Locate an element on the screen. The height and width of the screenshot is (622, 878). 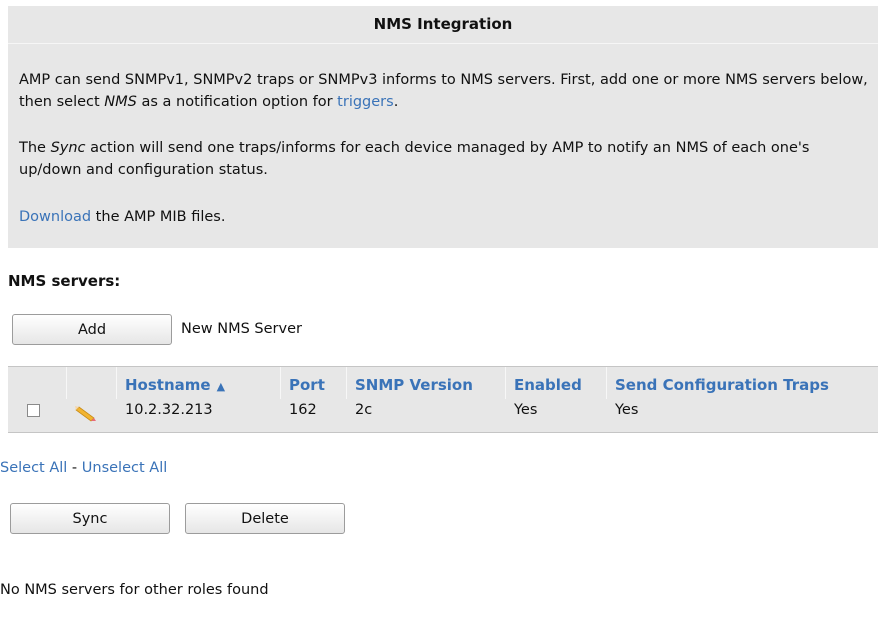
title-divider is located at coordinates (443, 43).